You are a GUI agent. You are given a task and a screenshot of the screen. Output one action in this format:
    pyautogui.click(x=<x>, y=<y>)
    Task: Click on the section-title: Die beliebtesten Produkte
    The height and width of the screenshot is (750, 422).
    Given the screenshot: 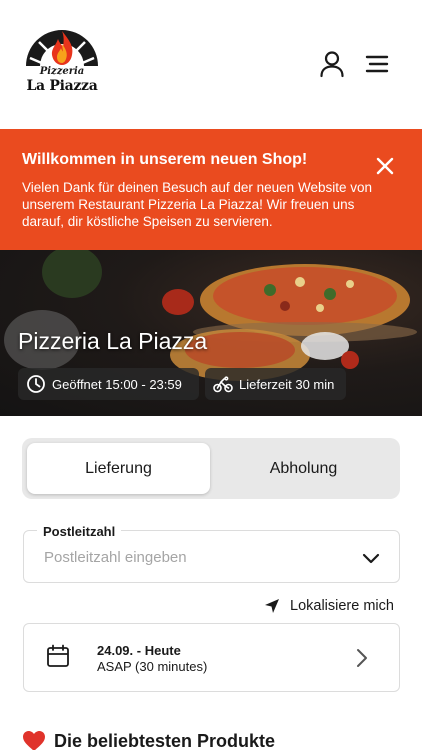 What is the action you would take?
    pyautogui.click(x=165, y=740)
    